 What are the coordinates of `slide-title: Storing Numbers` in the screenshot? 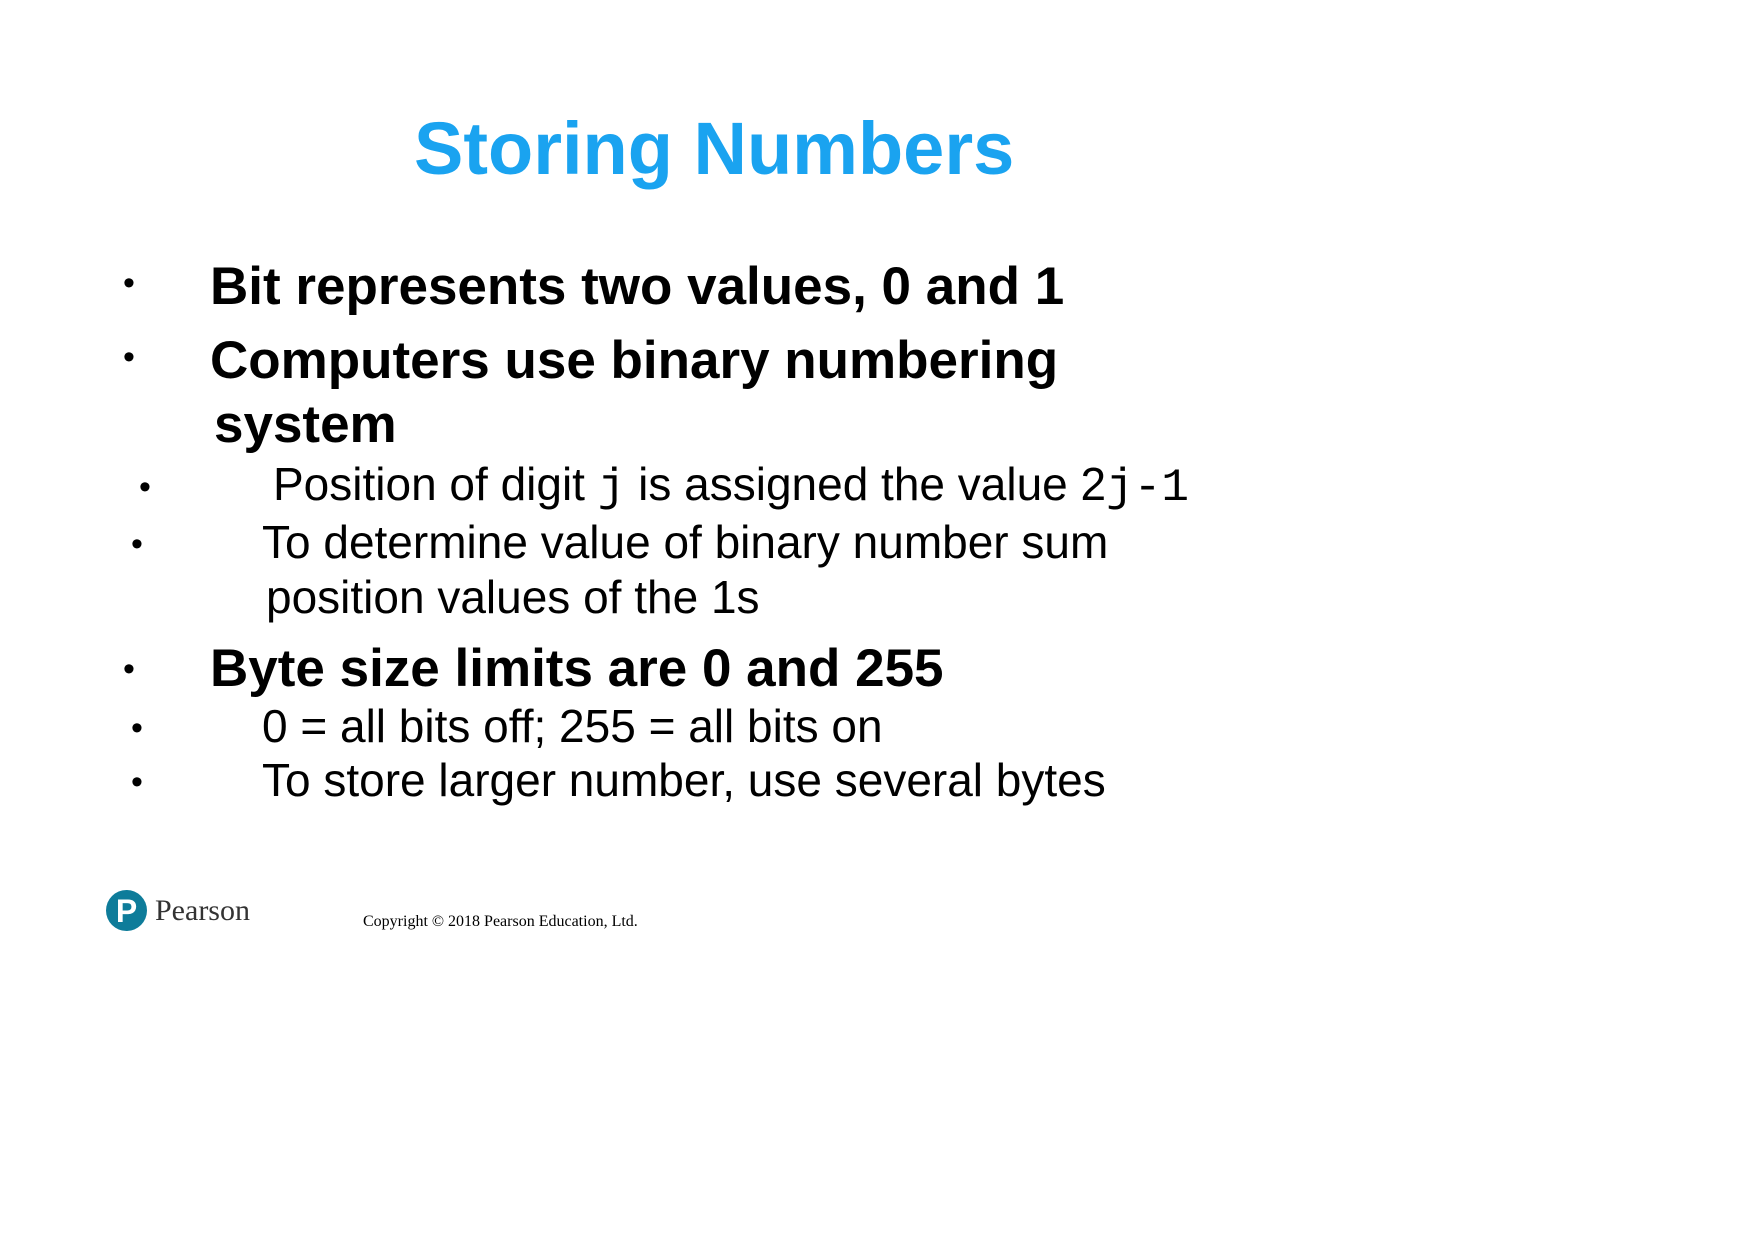 It's located at (714, 148).